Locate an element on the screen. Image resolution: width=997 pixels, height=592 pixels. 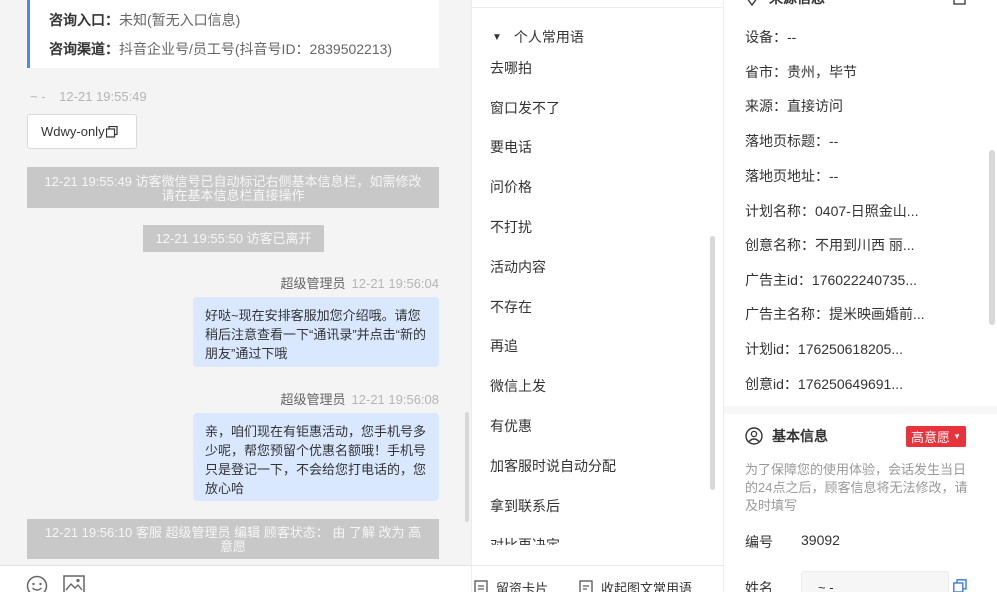
phrase-item: 微信上发 is located at coordinates (518, 386).